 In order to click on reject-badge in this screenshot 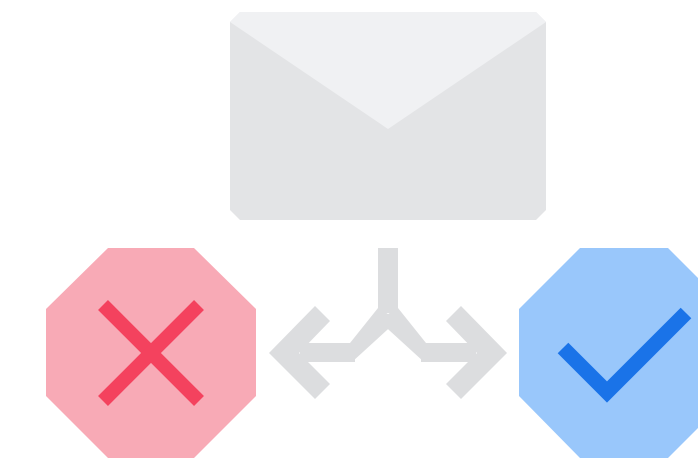, I will do `click(151, 353)`.